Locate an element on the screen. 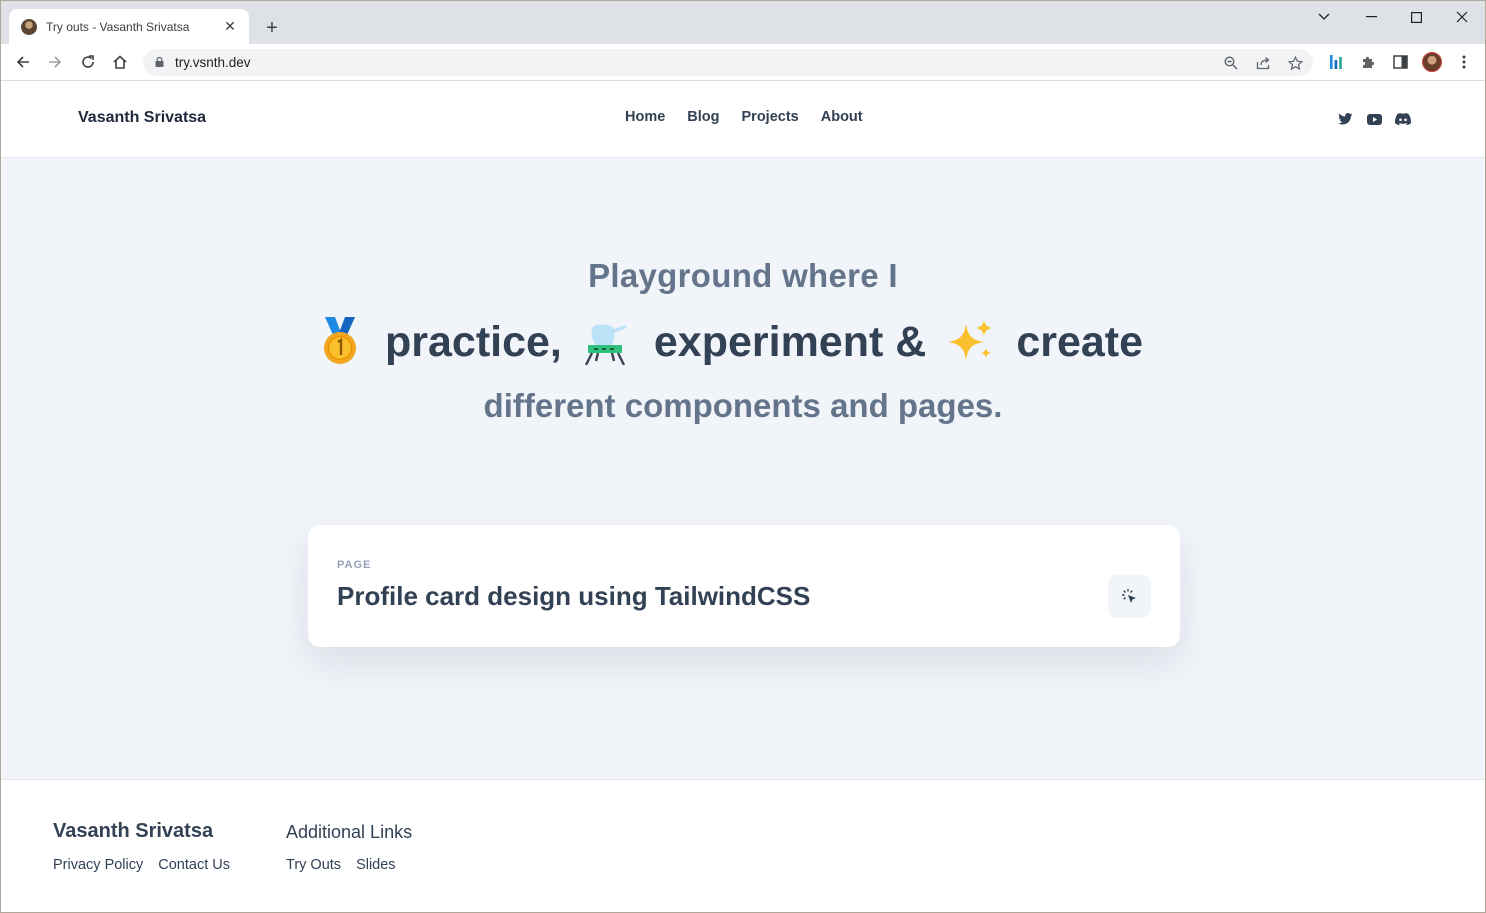 Image resolution: width=1486 pixels, height=913 pixels. hero-line-2: practice, experiment & create is located at coordinates (752, 342).